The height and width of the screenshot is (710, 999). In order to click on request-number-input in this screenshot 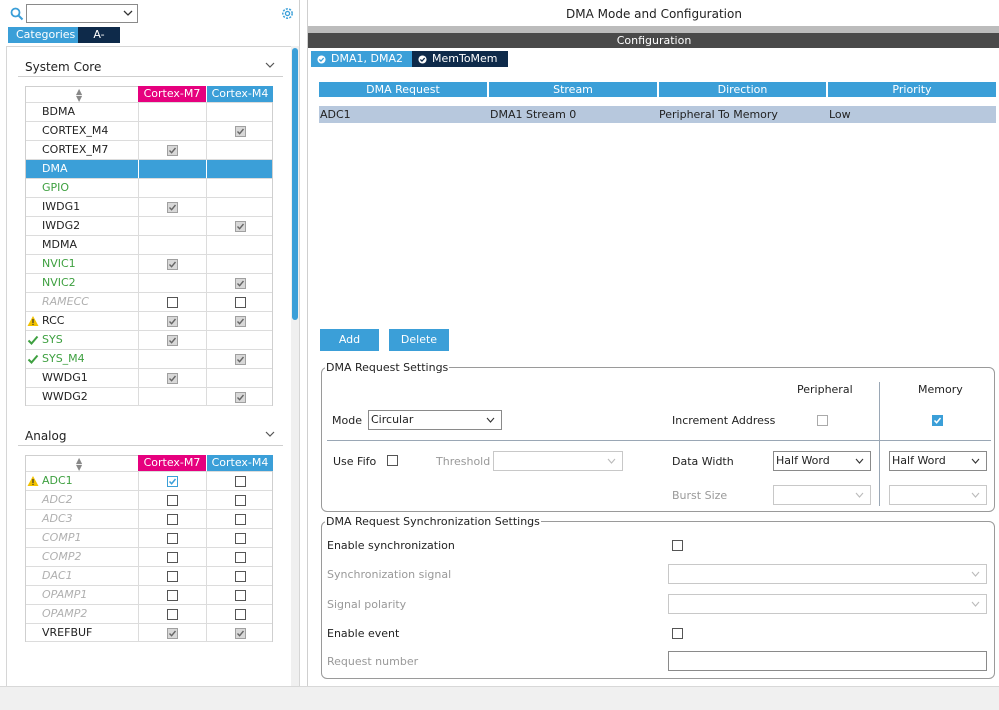, I will do `click(827, 661)`.